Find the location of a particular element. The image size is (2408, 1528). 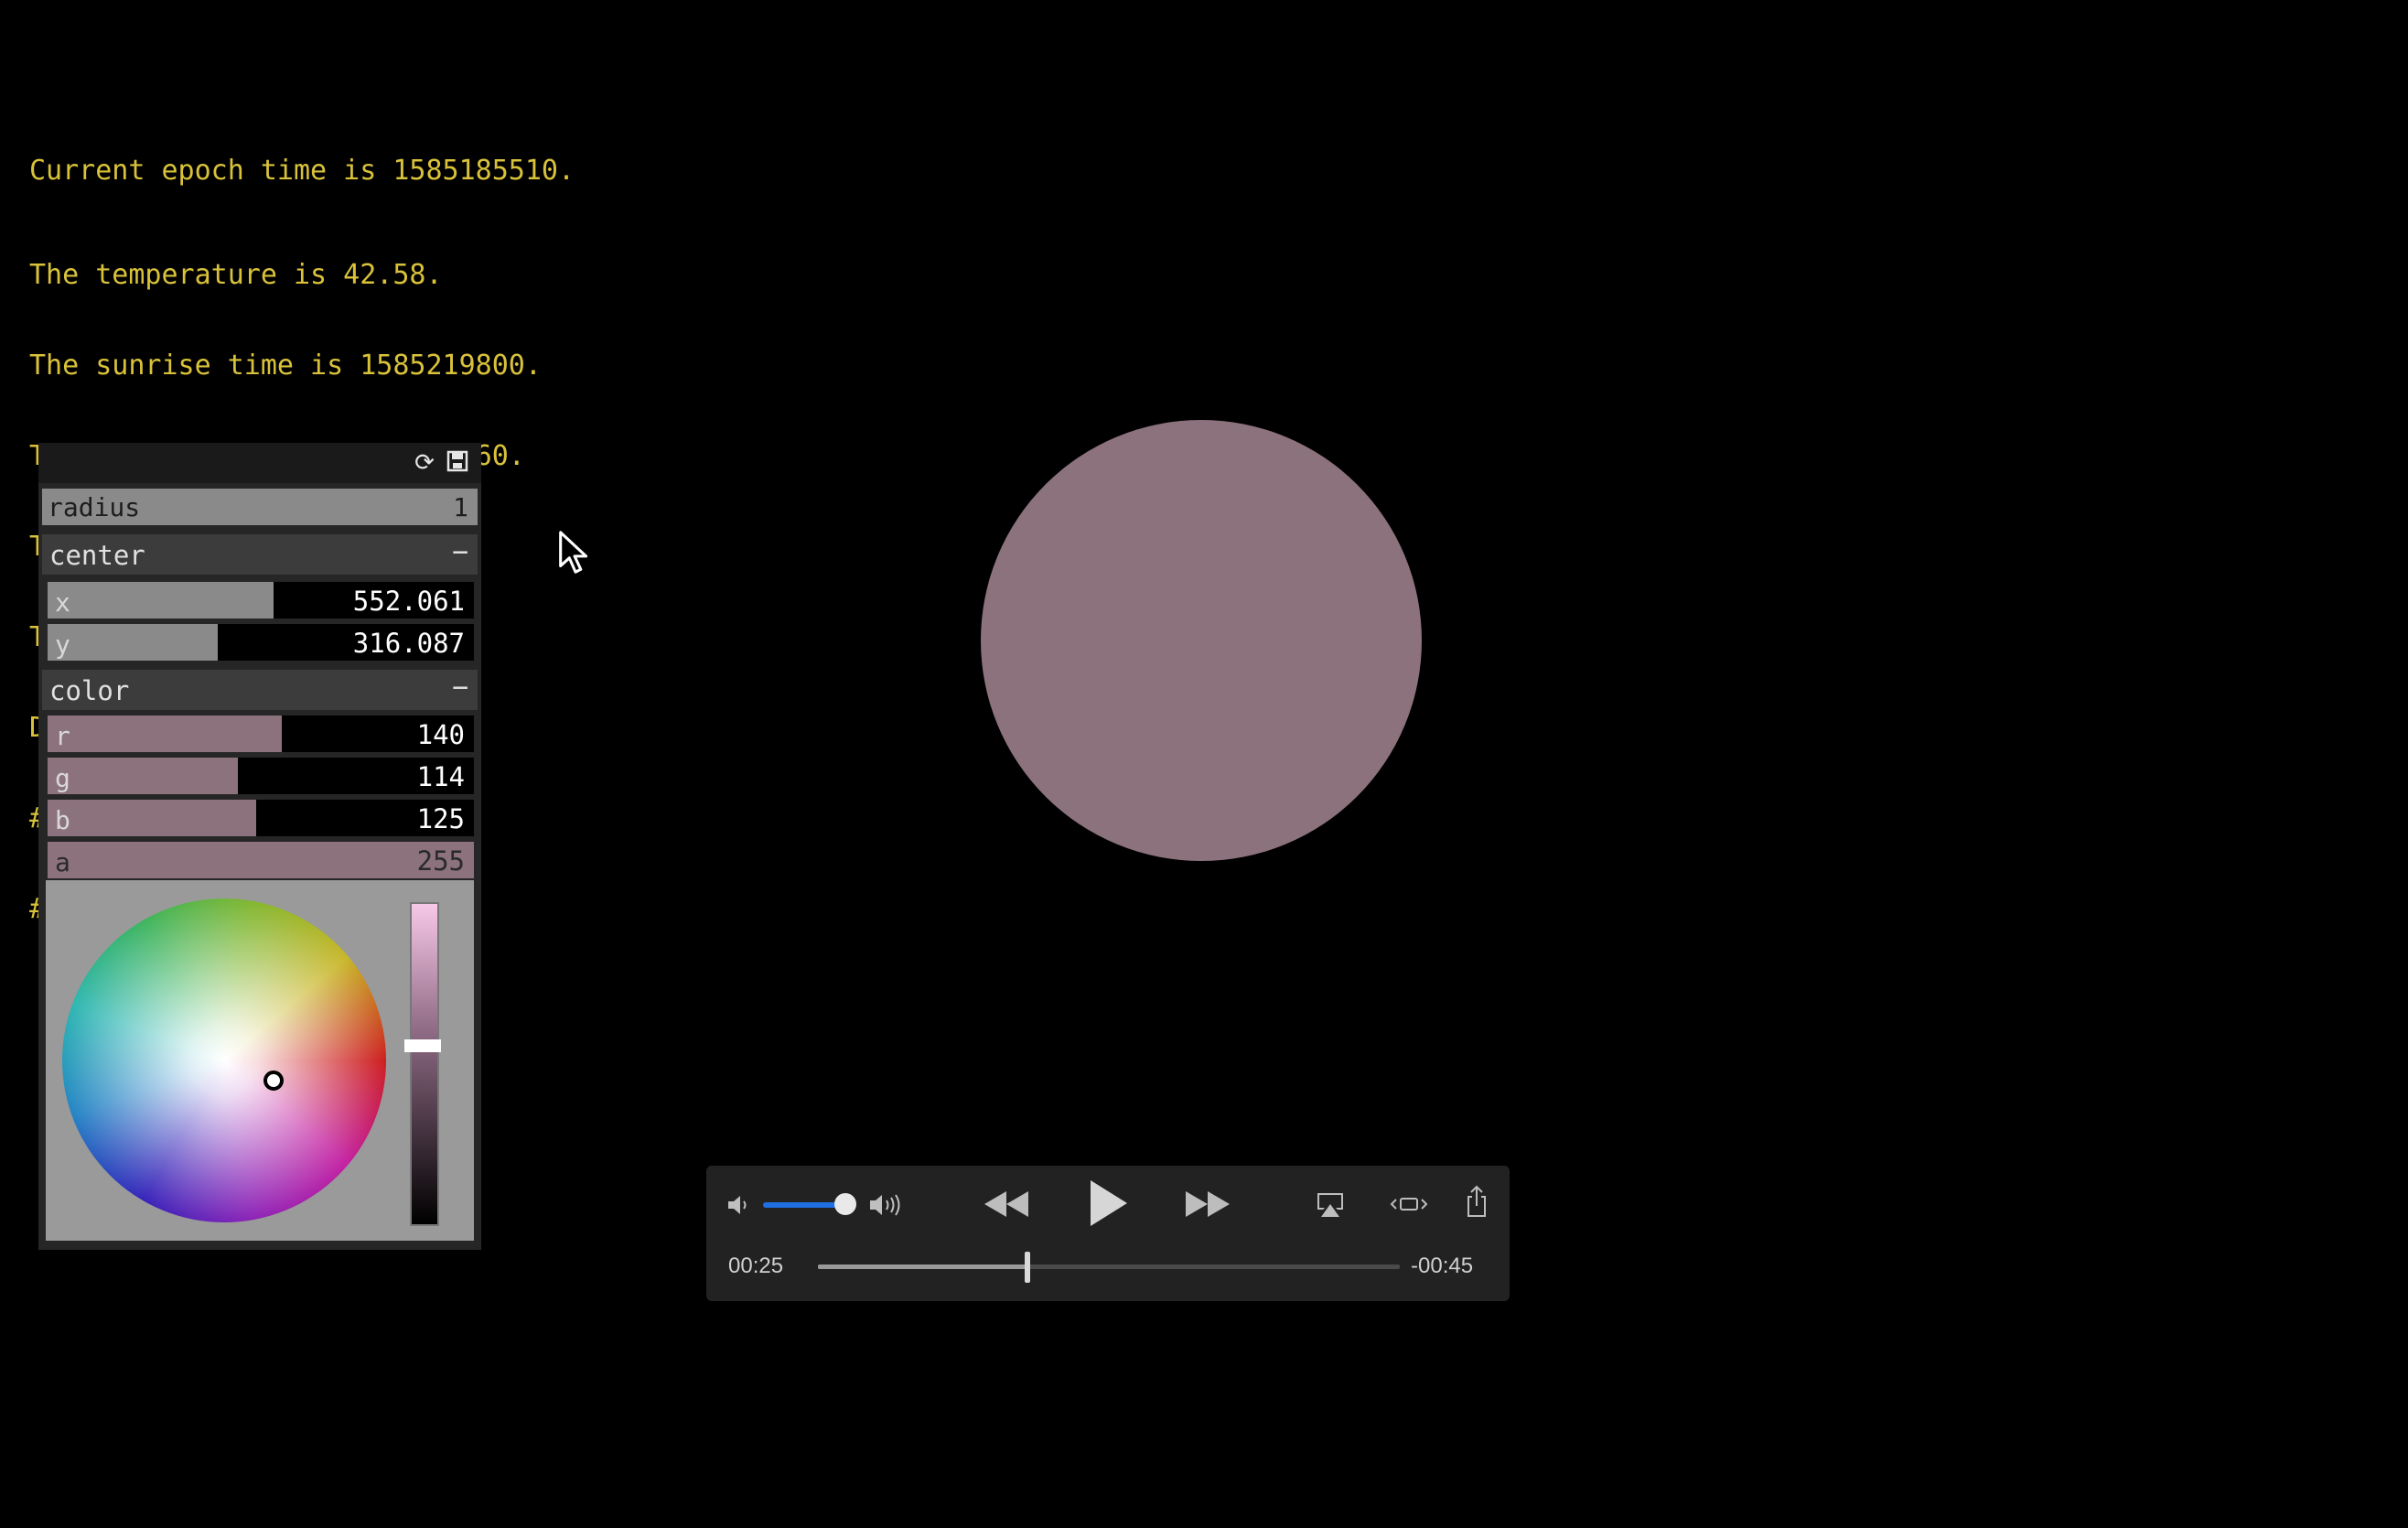

color-a-fill is located at coordinates (261, 860).